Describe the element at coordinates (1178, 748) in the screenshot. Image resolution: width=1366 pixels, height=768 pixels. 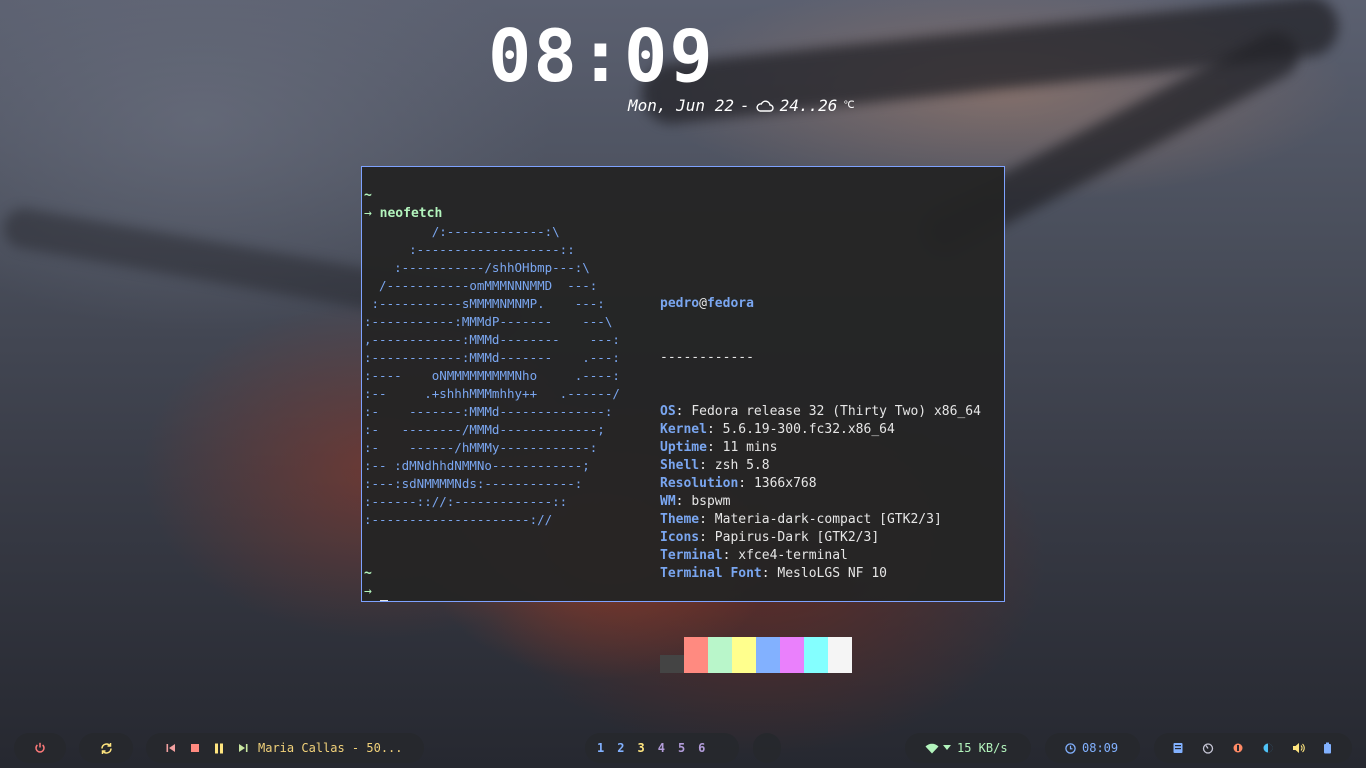
I see `storage-icon` at that location.